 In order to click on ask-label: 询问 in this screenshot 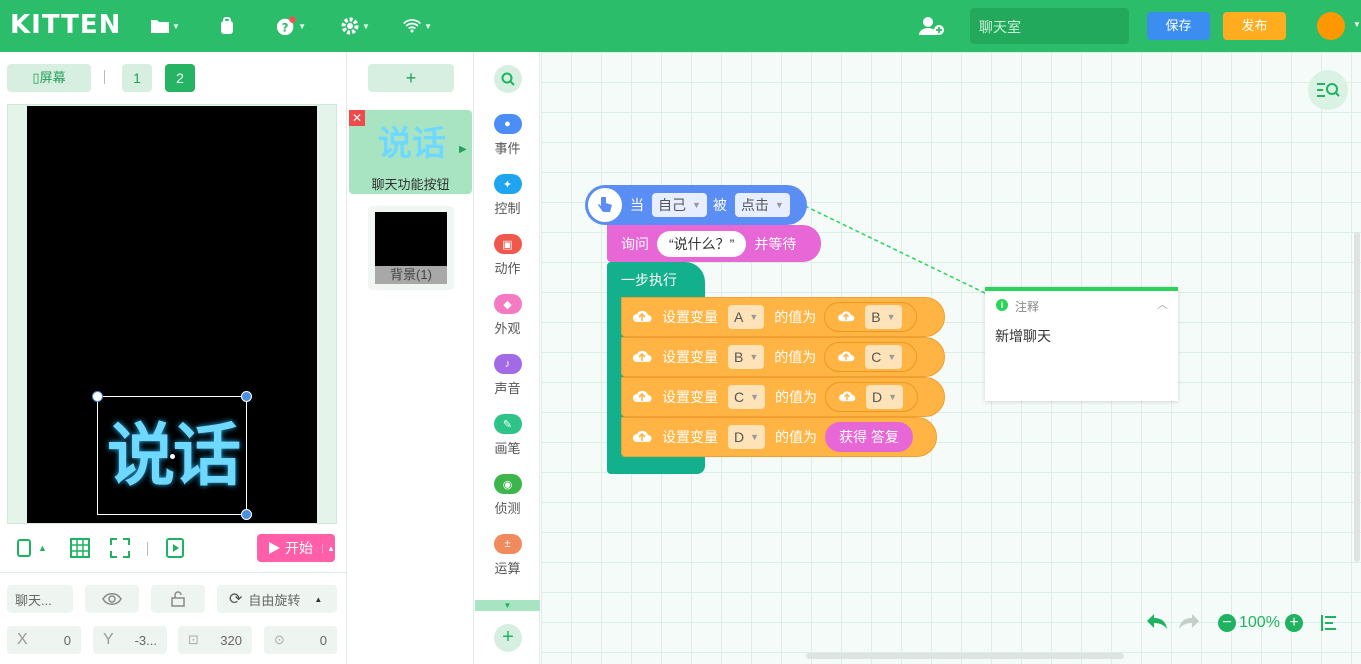, I will do `click(635, 243)`.